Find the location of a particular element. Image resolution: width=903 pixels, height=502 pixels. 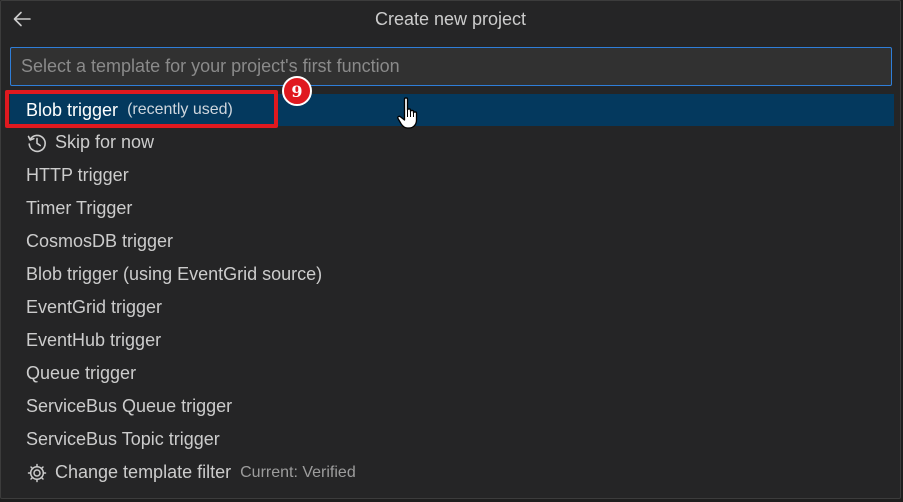

list-item-label: Blob trigger is located at coordinates (72, 109).